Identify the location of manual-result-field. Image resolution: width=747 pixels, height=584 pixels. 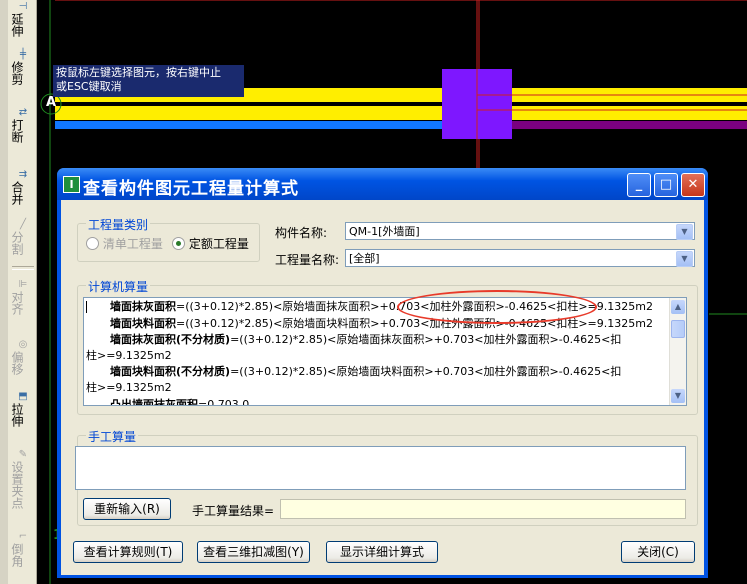
(483, 509).